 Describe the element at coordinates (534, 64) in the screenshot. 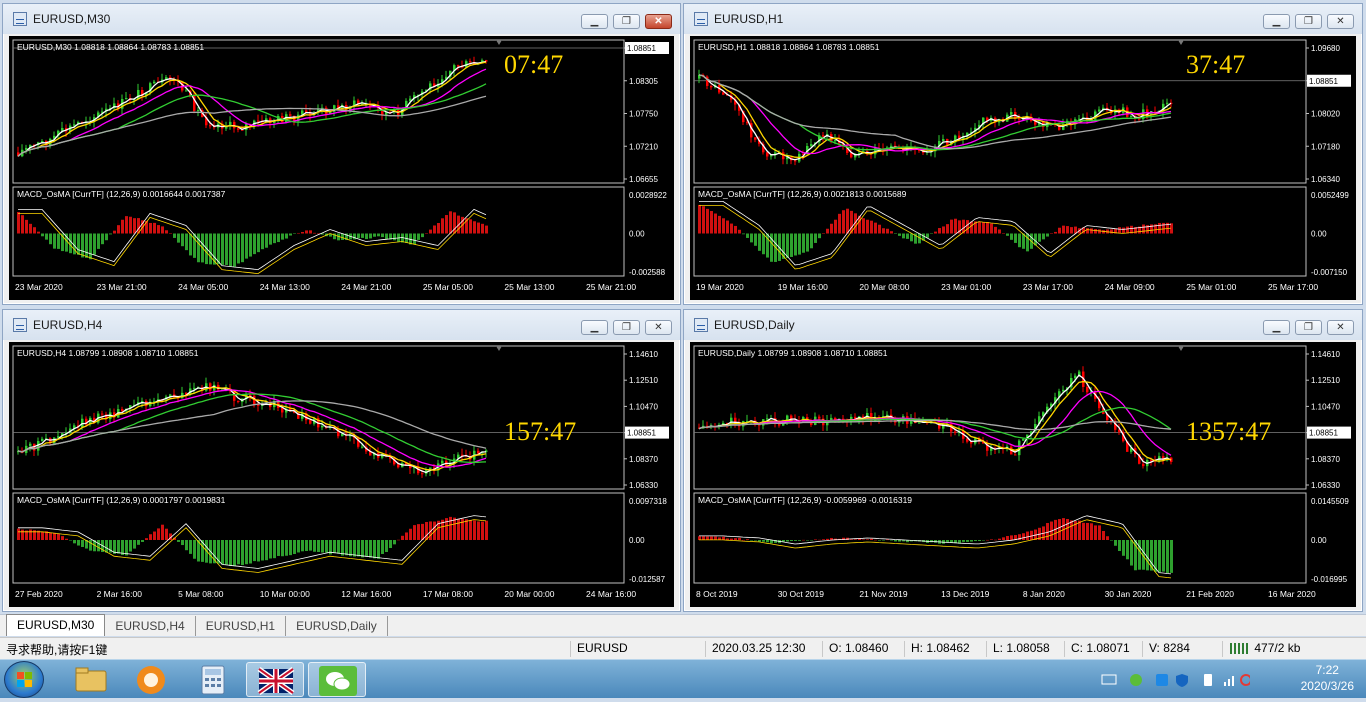

I see `bar-countdown: 07:47` at that location.